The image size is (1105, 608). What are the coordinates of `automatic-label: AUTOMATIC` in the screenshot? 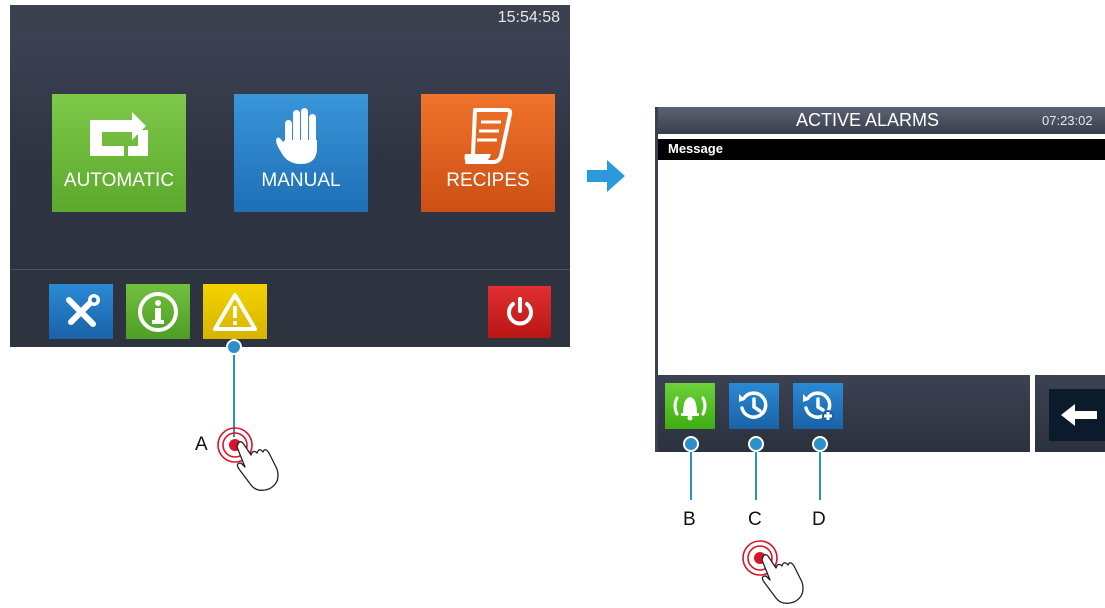 It's located at (119, 180).